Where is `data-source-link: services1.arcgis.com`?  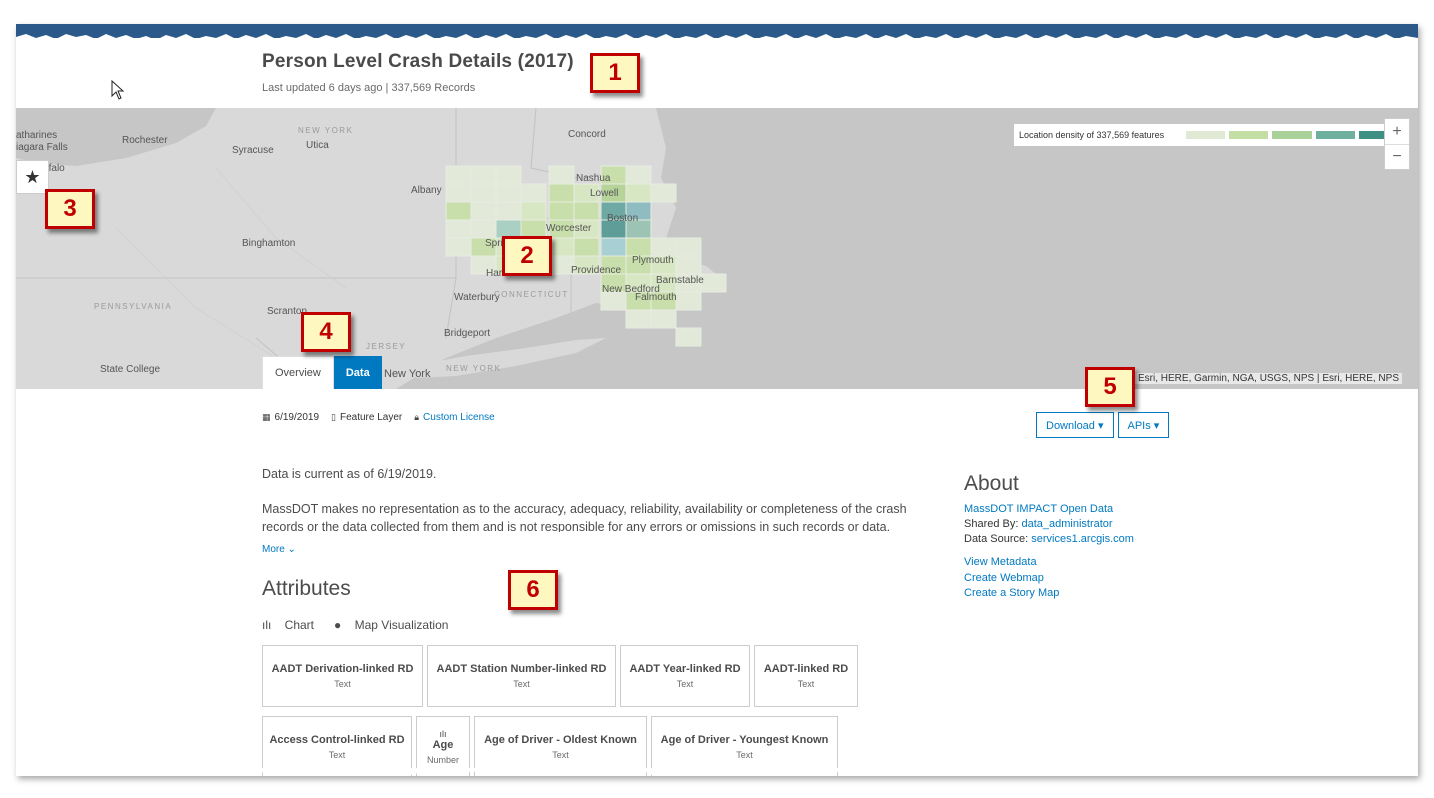 data-source-link: services1.arcgis.com is located at coordinates (1082, 539).